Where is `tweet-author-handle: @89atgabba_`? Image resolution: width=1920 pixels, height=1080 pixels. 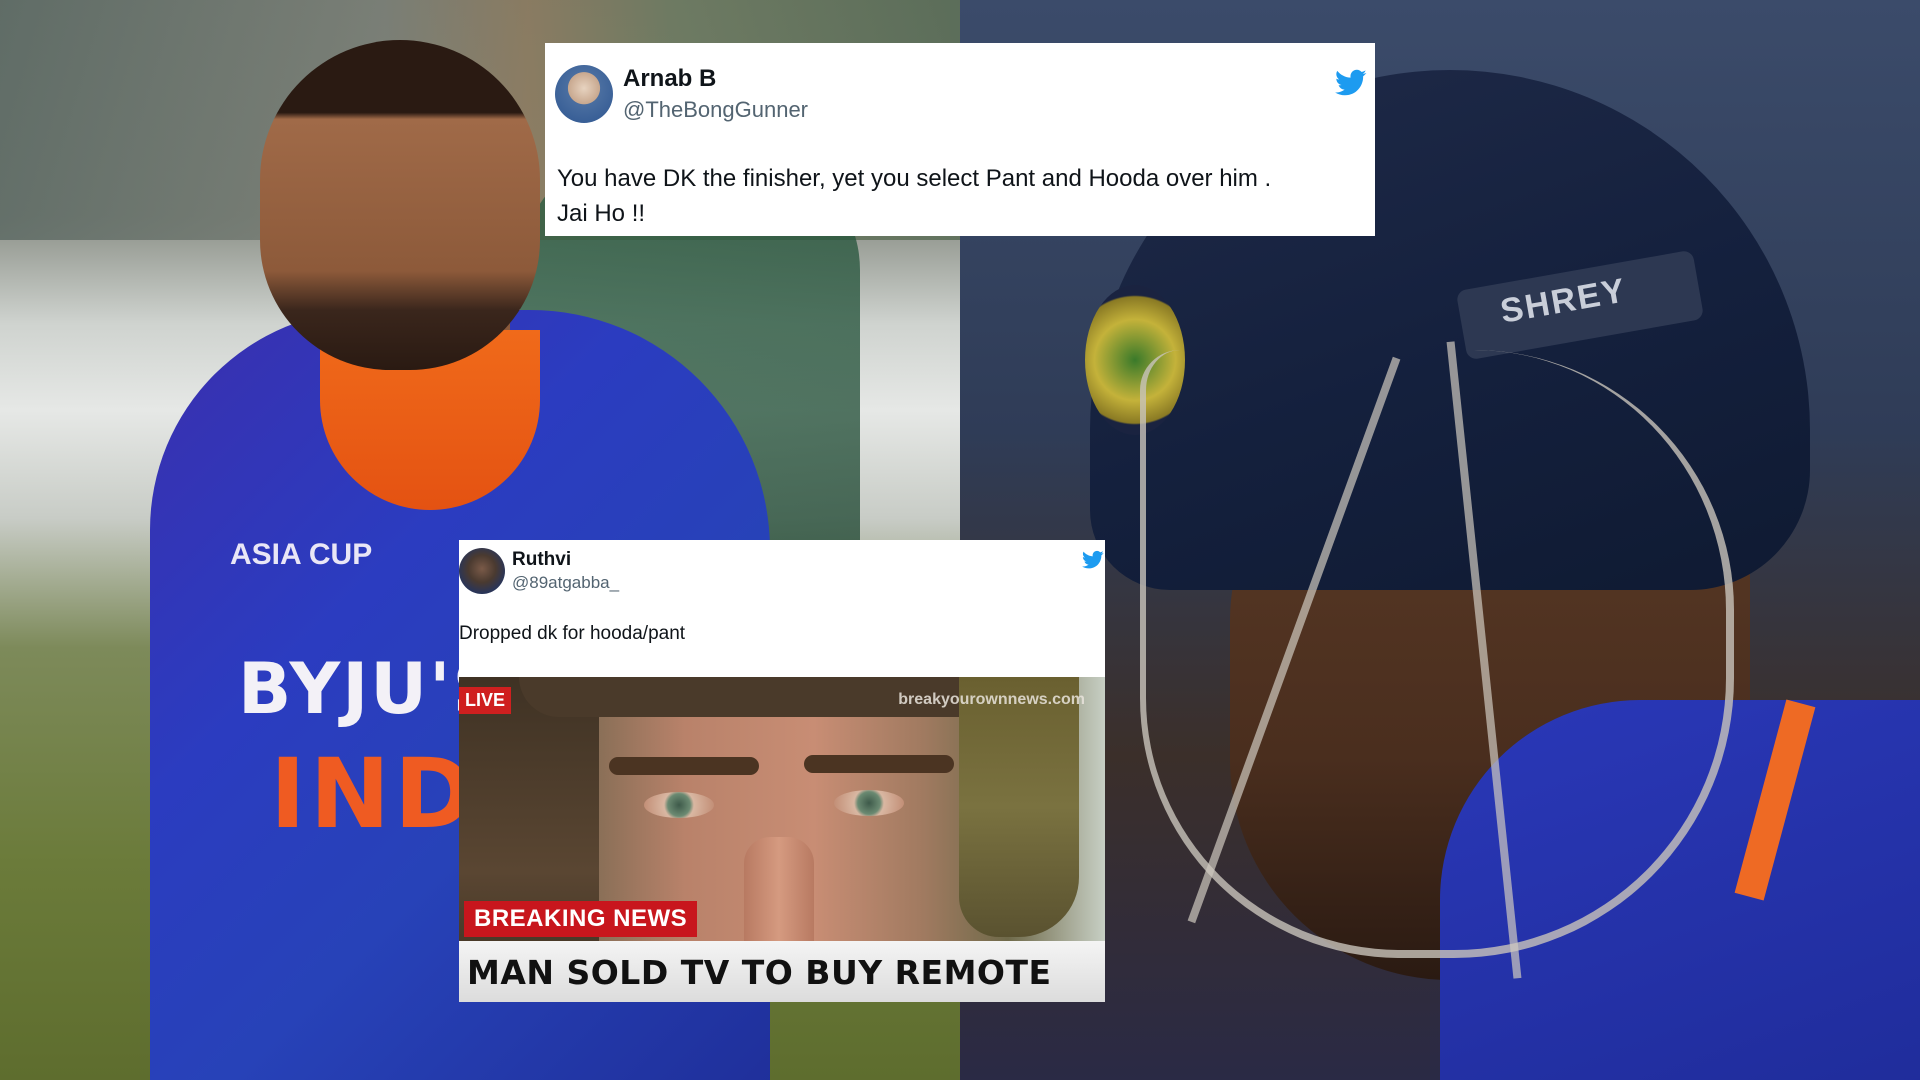 tweet-author-handle: @89atgabba_ is located at coordinates (565, 583).